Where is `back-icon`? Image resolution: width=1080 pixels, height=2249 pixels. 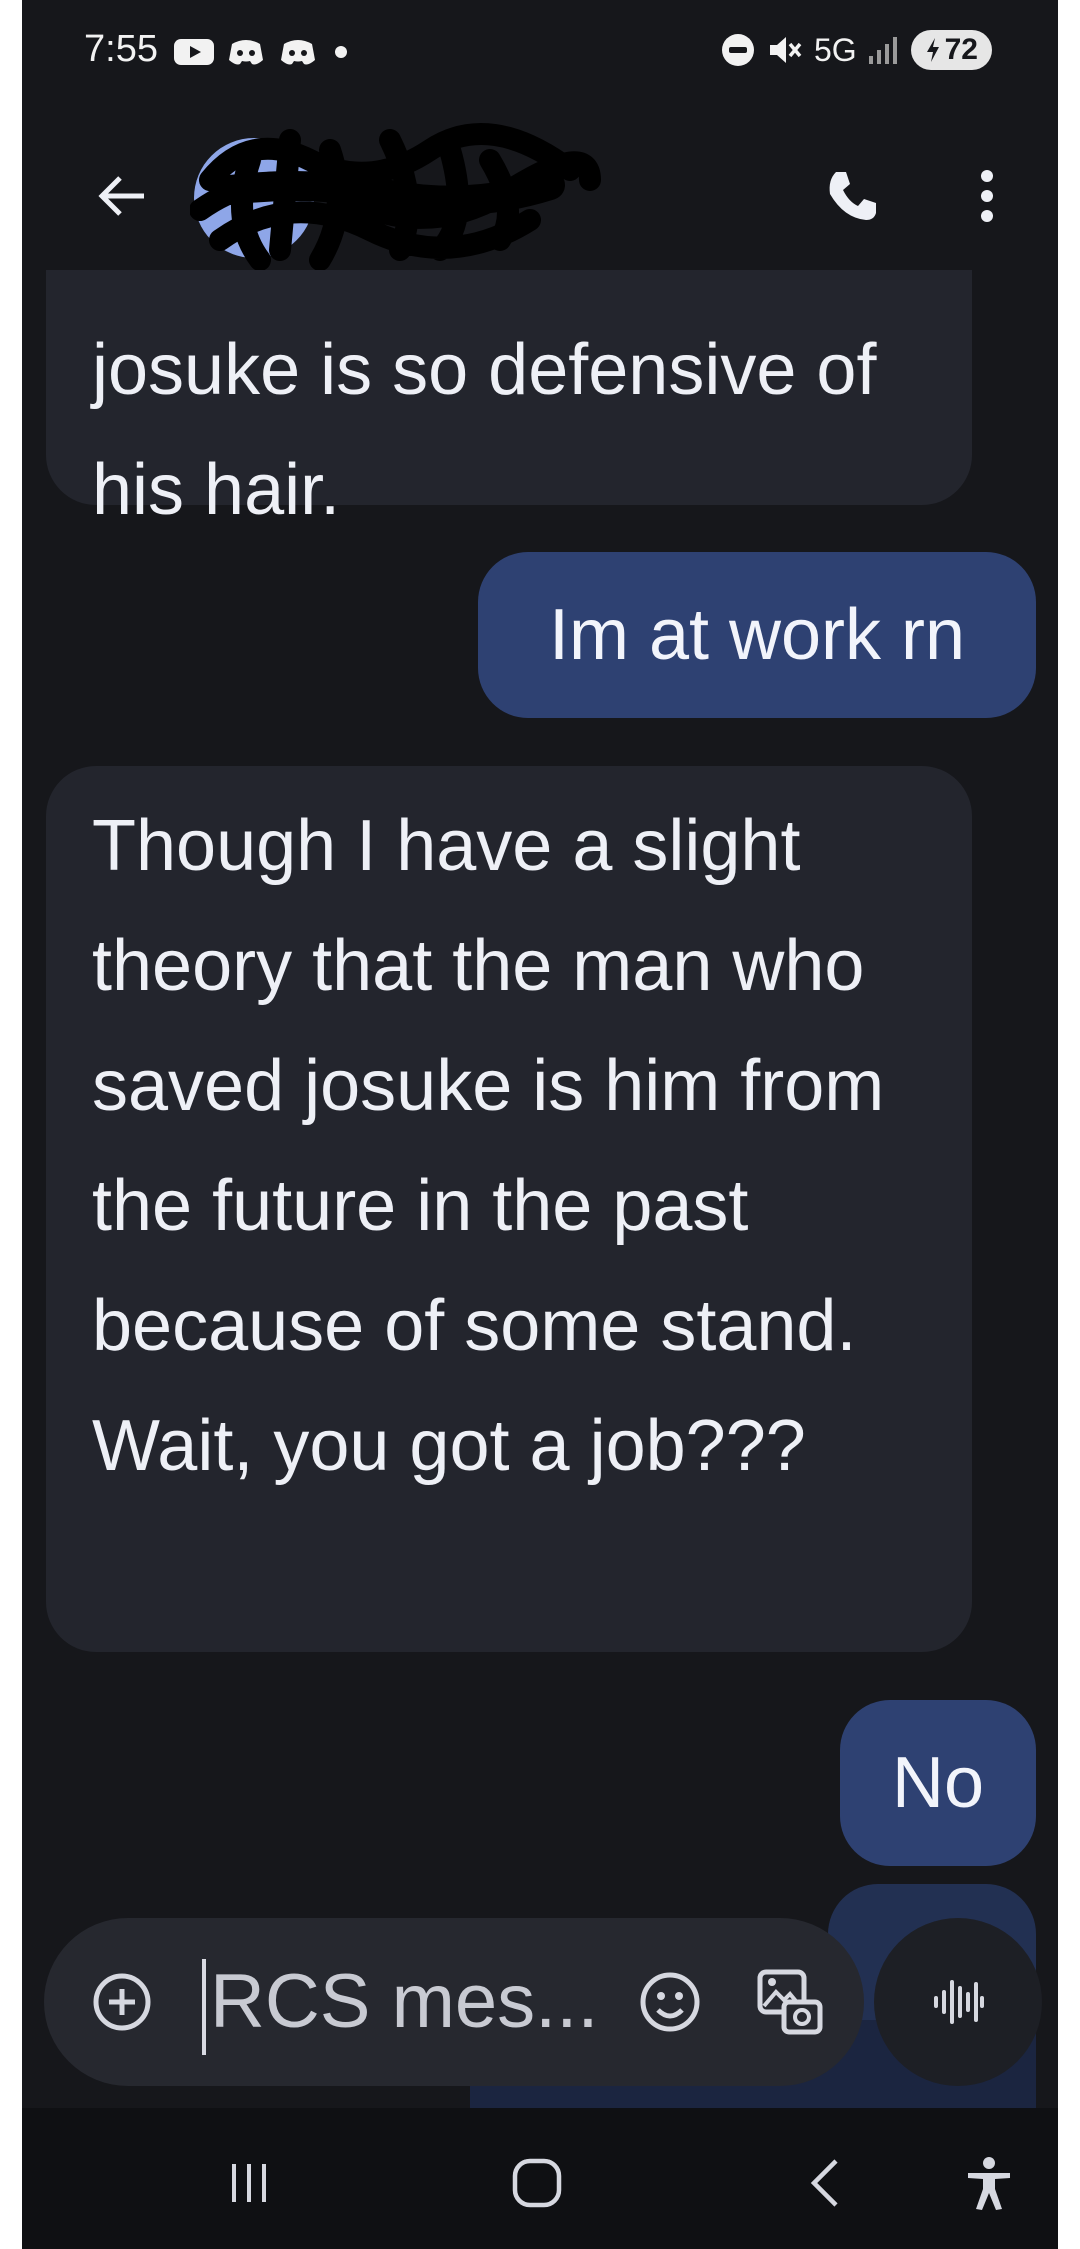 back-icon is located at coordinates (824, 2183).